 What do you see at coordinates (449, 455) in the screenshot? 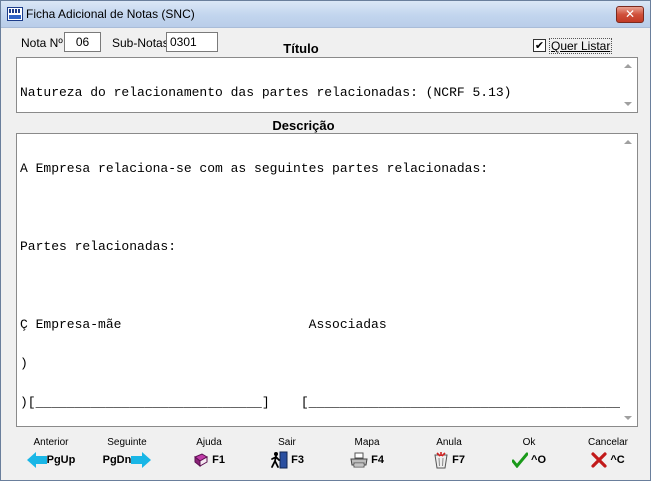
I see `anula-button: Anula F7` at bounding box center [449, 455].